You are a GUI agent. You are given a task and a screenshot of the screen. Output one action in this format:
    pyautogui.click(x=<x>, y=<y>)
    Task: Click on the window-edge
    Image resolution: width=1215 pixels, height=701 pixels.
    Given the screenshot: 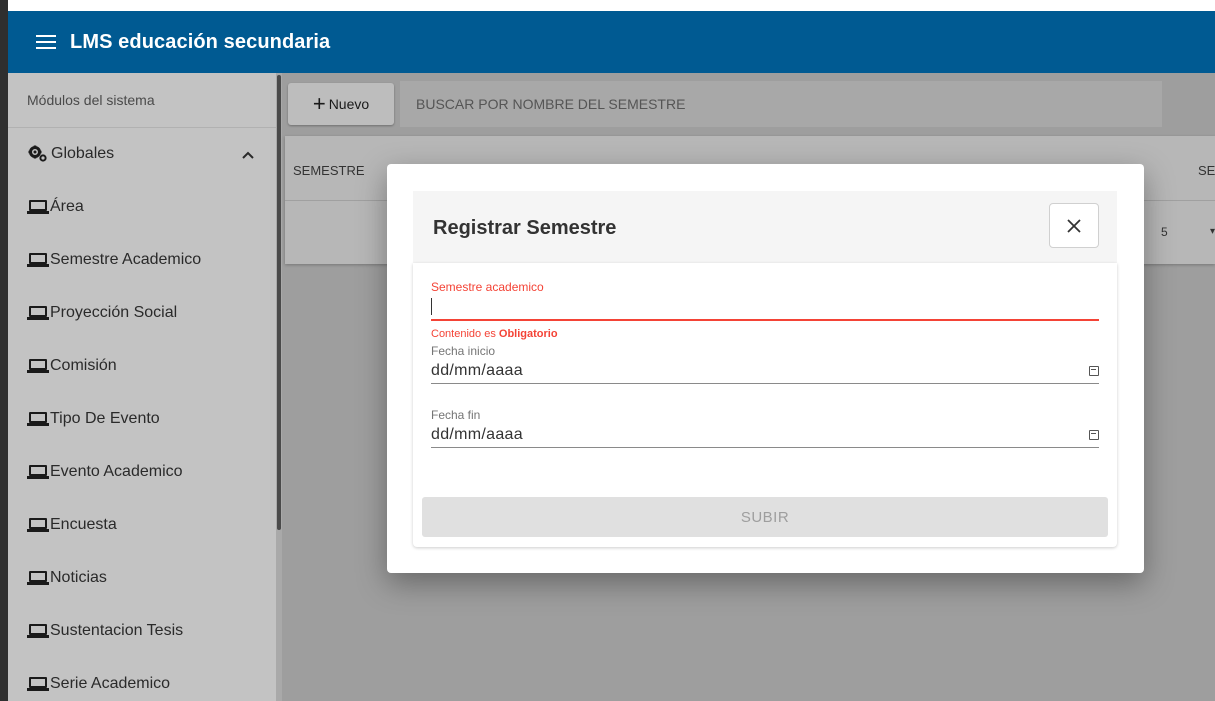 What is the action you would take?
    pyautogui.click(x=4, y=350)
    